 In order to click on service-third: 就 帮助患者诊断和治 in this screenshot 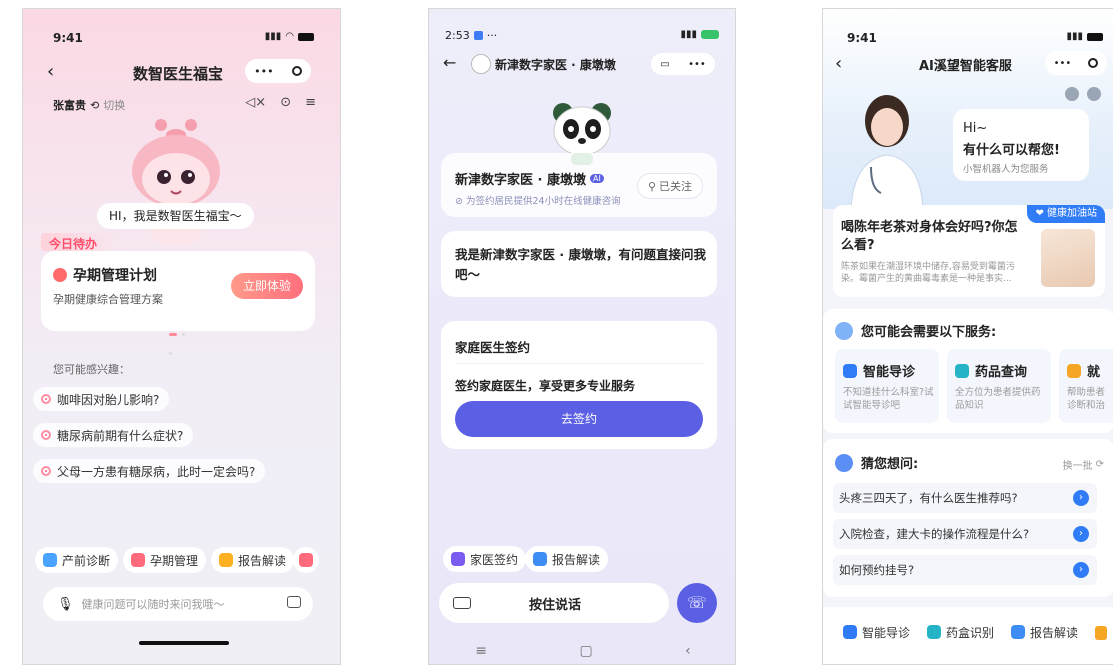, I will do `click(1086, 386)`.